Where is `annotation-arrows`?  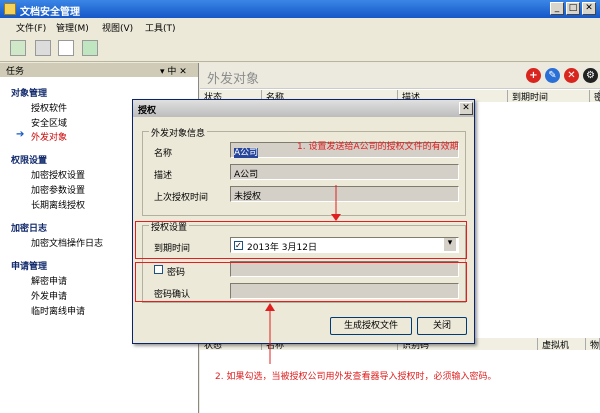 annotation-arrows is located at coordinates (303, 274).